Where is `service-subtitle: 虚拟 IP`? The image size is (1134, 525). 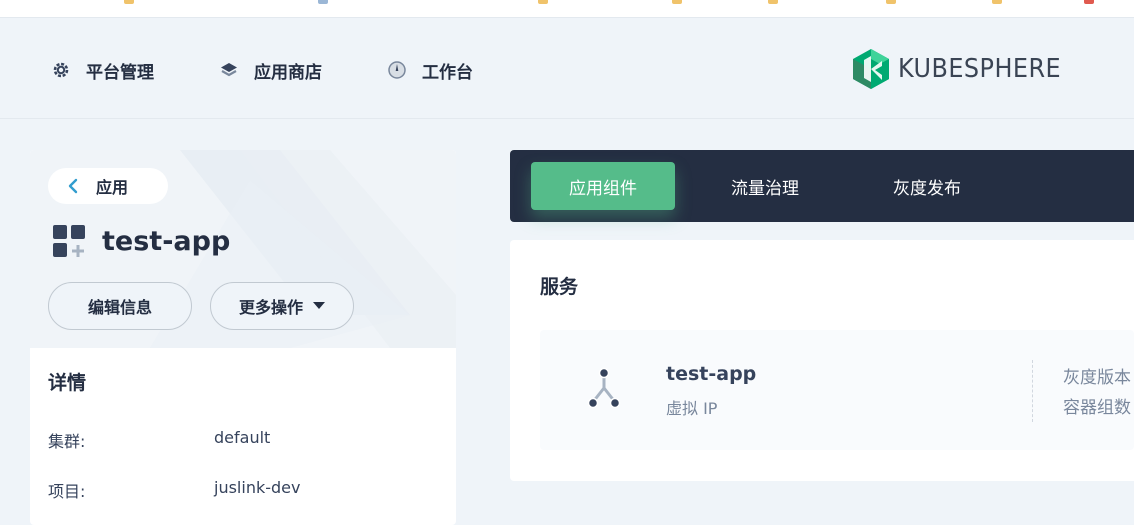 service-subtitle: 虚拟 IP is located at coordinates (692, 408).